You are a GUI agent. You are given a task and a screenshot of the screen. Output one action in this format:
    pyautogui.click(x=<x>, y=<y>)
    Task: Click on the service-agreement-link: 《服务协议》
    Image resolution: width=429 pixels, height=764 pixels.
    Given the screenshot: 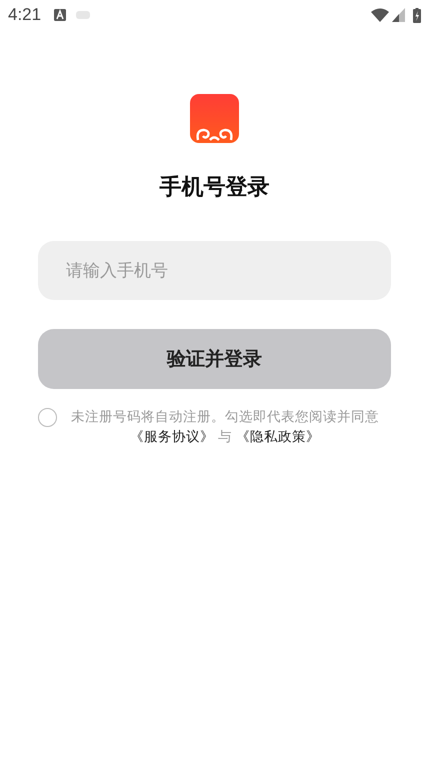 What is the action you would take?
    pyautogui.click(x=172, y=437)
    